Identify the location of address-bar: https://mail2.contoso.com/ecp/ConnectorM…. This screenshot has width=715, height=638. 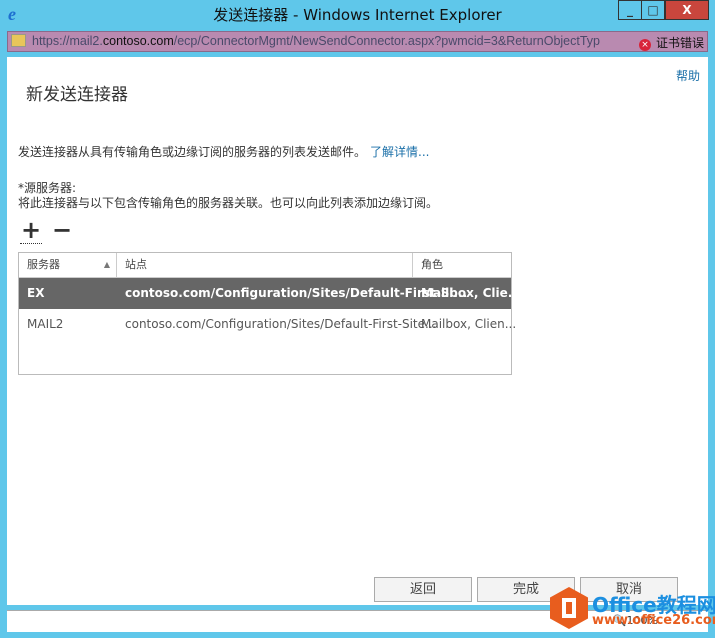
(357, 41).